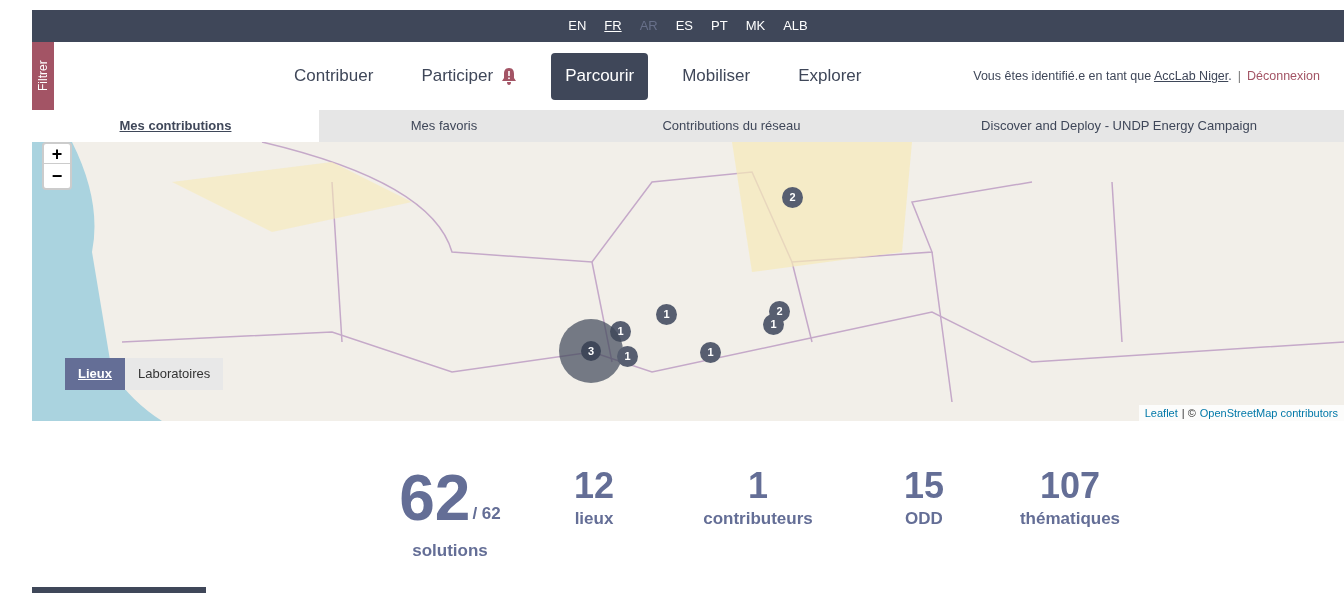 This screenshot has width=1344, height=593. I want to click on nav-button: Parcourir, so click(600, 76).